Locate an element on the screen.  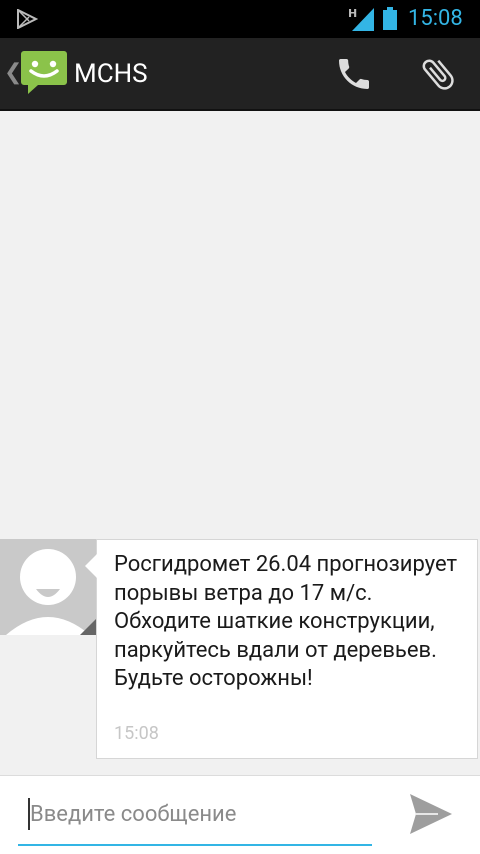
action-bar: ❮ MCHS is located at coordinates (240, 74).